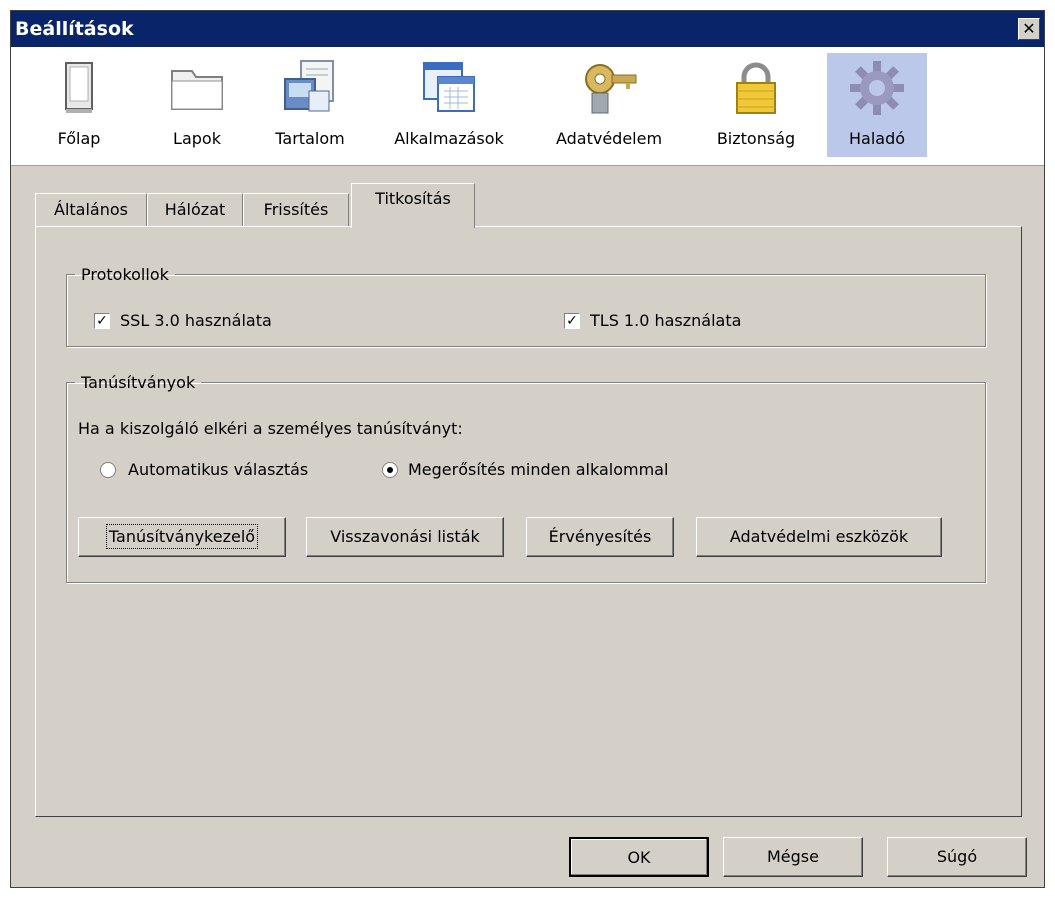 The height and width of the screenshot is (908, 1055). Describe the element at coordinates (102, 321) in the screenshot. I see `ssl-checkbox: ✓` at that location.